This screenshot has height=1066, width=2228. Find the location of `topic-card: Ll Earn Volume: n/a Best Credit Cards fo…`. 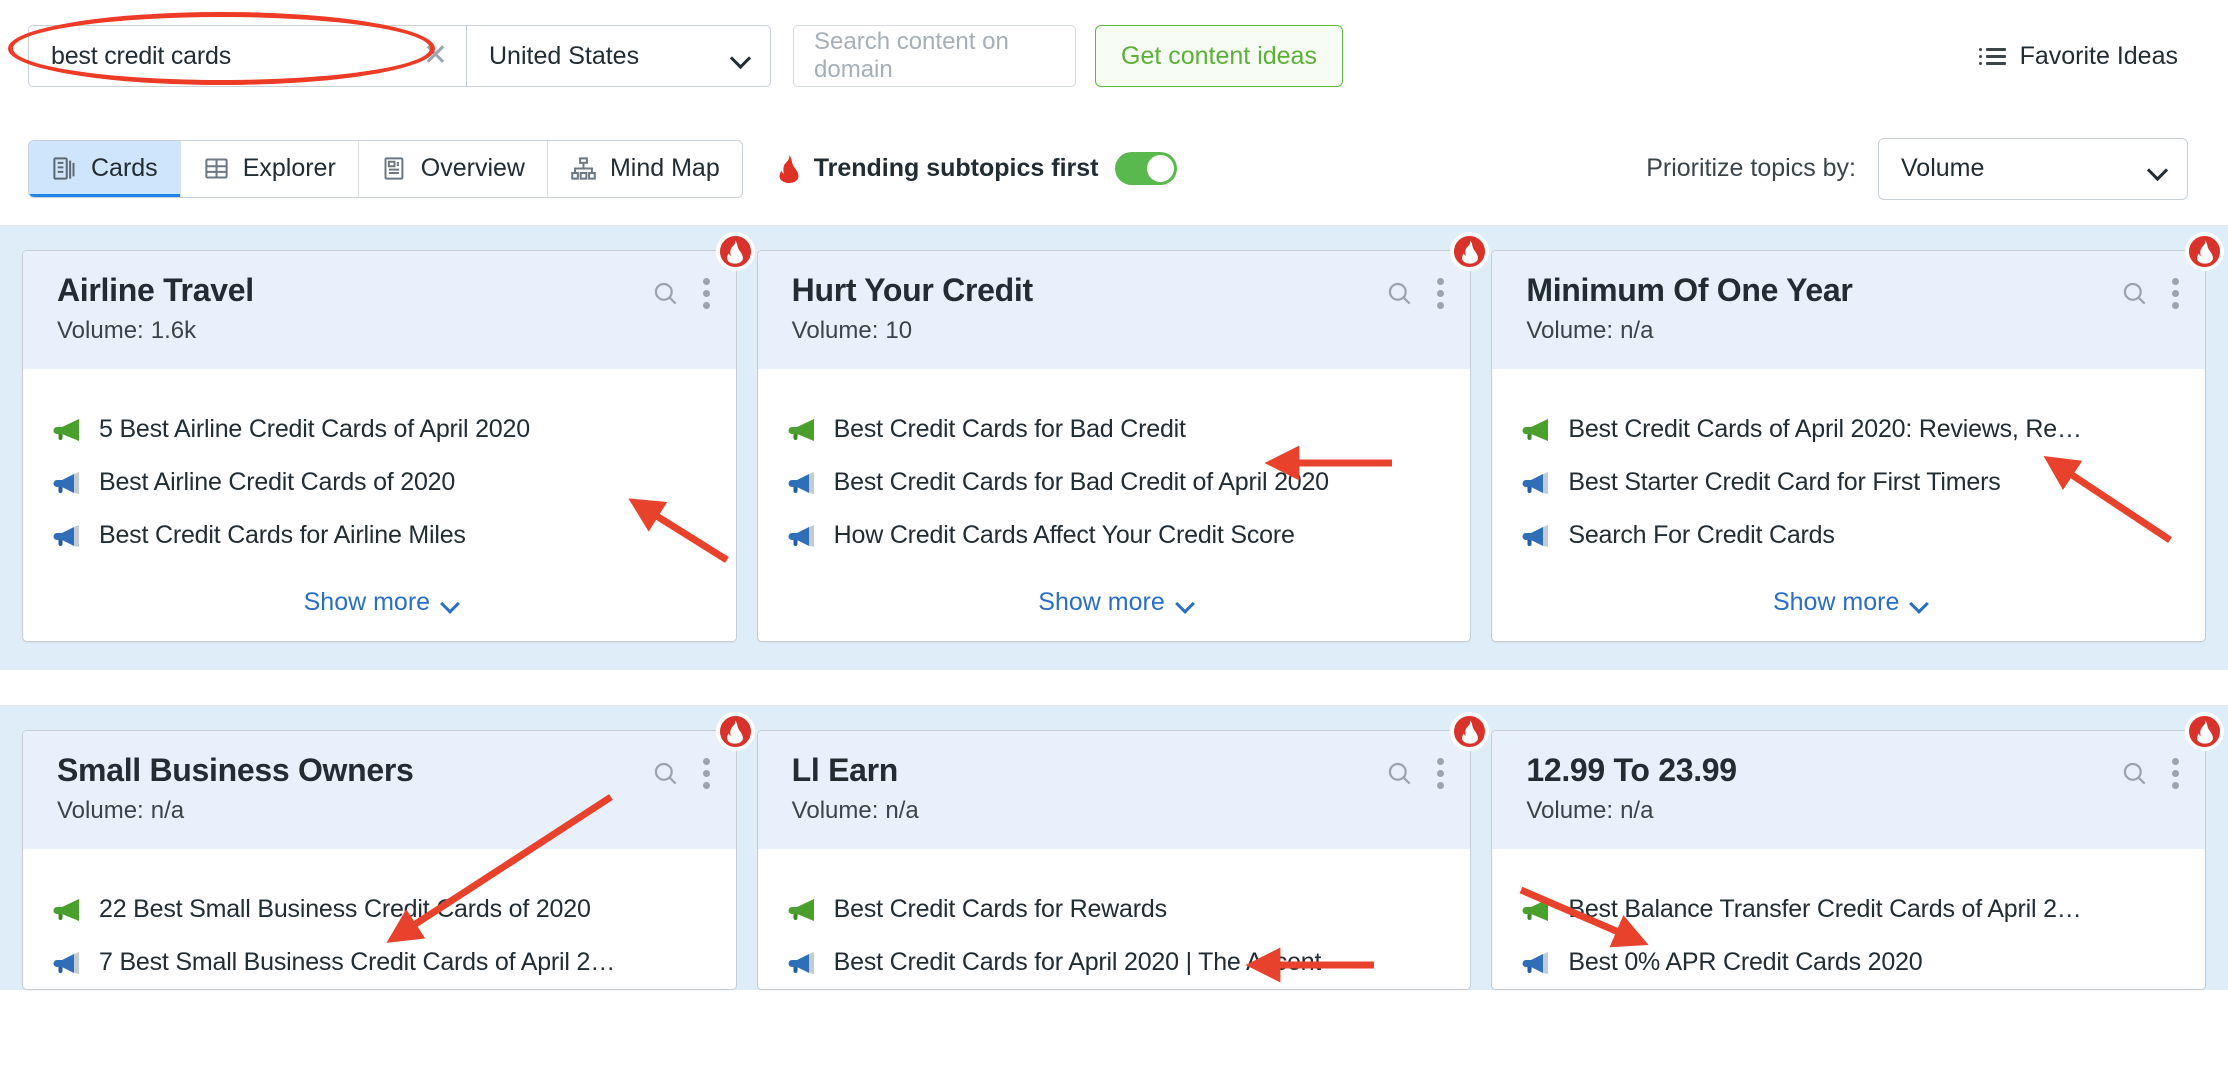

topic-card: Ll Earn Volume: n/a Best Credit Cards fo… is located at coordinates (1123, 851).